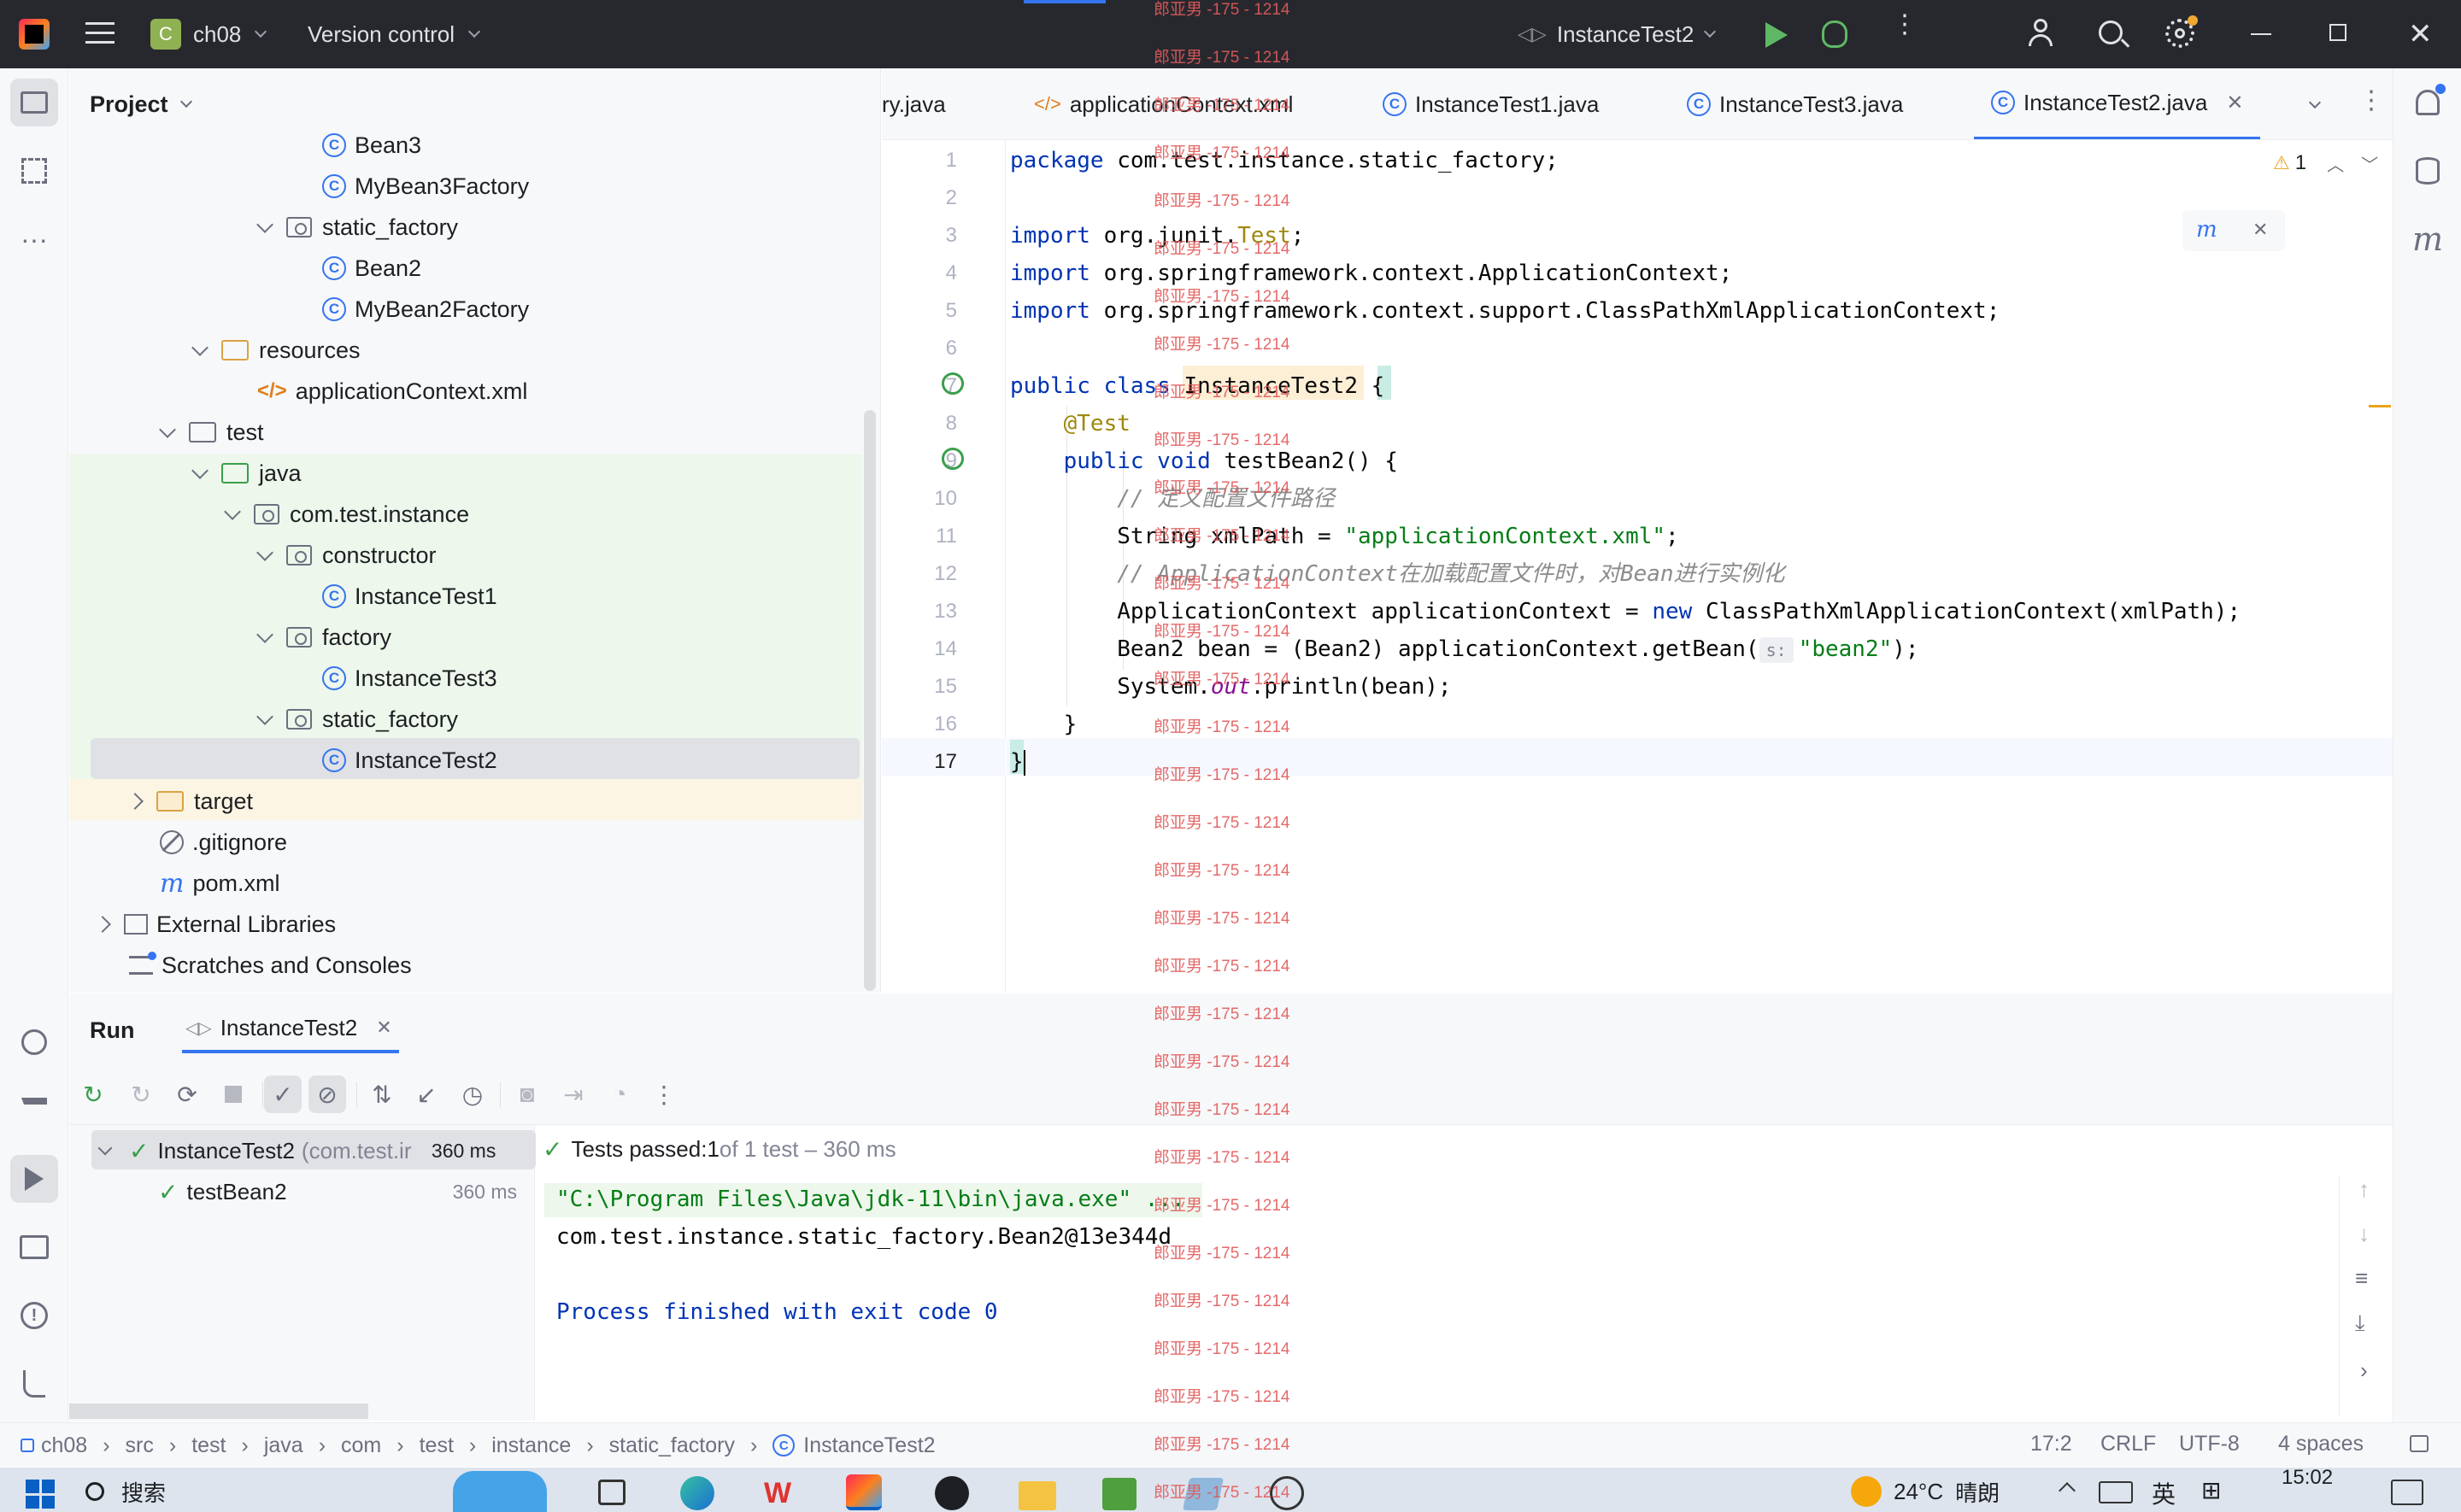  Describe the element at coordinates (187, 1094) in the screenshot. I see `toggle-auto-test-icon: ⟳` at that location.